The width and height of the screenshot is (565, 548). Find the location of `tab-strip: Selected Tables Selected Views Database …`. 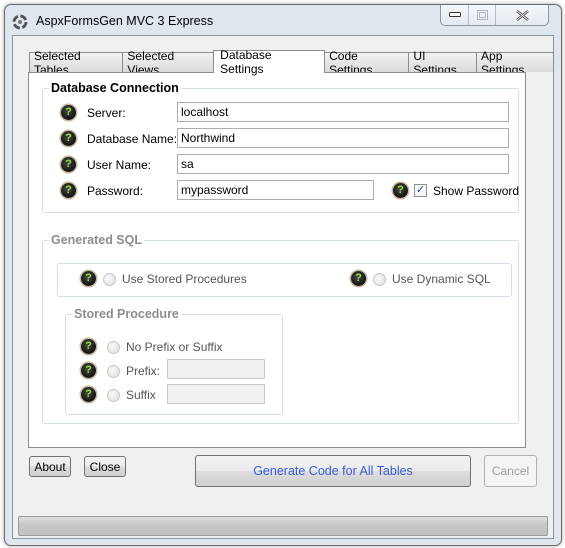

tab-strip: Selected Tables Selected Views Database … is located at coordinates (292, 62).